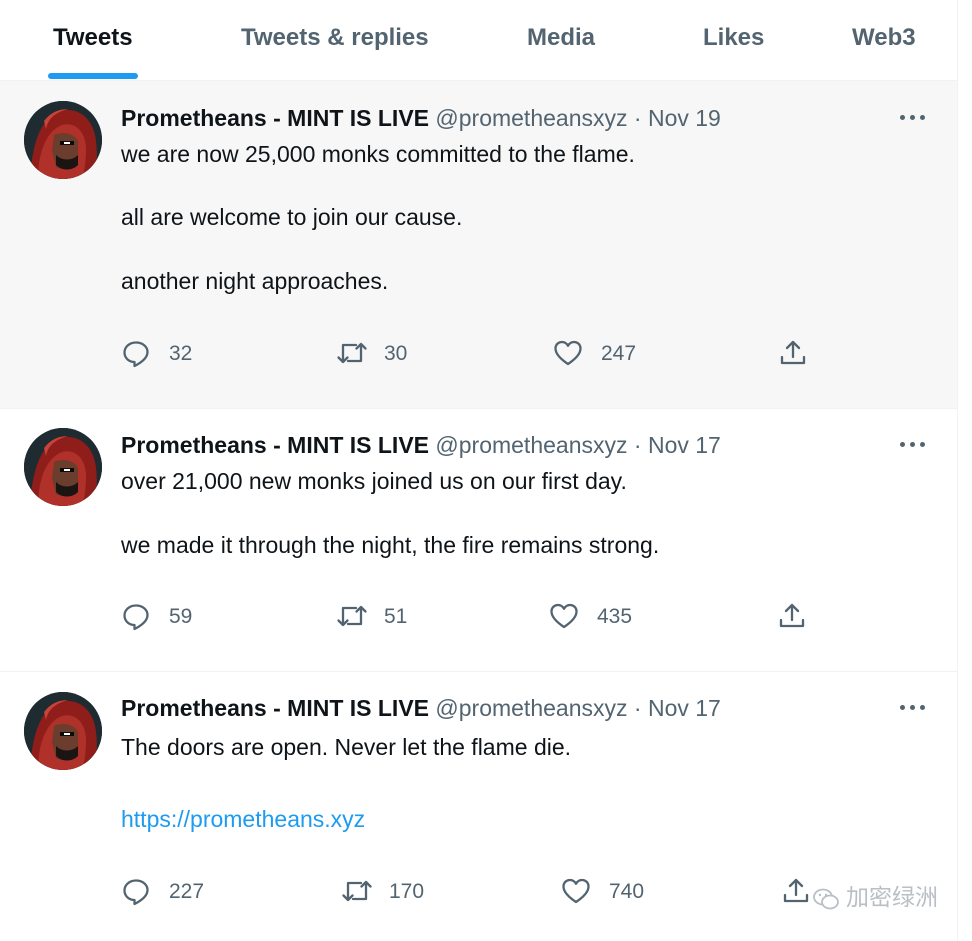 The image size is (972, 941). What do you see at coordinates (255, 281) in the screenshot?
I see `tweet-text-line: another night approaches.` at bounding box center [255, 281].